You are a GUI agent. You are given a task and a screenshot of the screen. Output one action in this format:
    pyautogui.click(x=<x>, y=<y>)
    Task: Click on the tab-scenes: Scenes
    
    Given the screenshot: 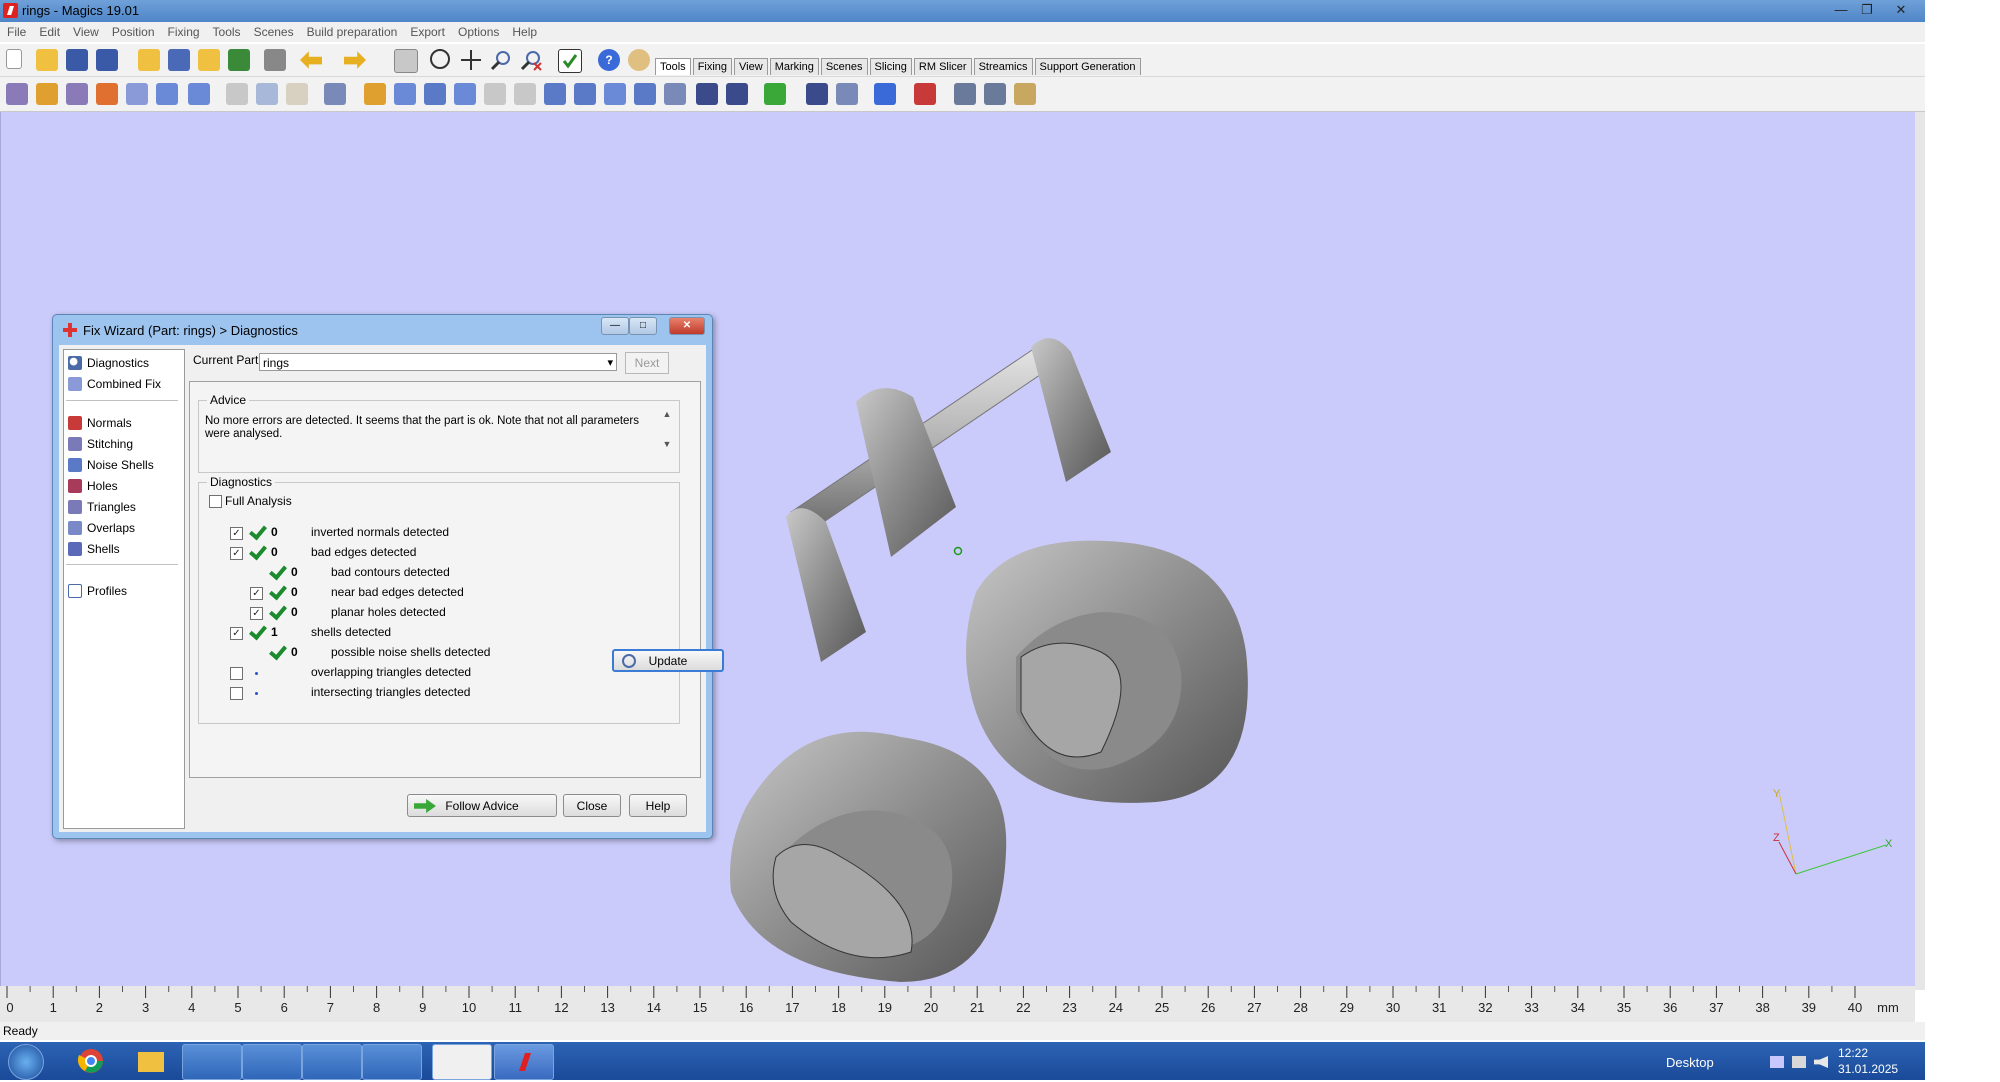 What is the action you would take?
    pyautogui.click(x=844, y=66)
    